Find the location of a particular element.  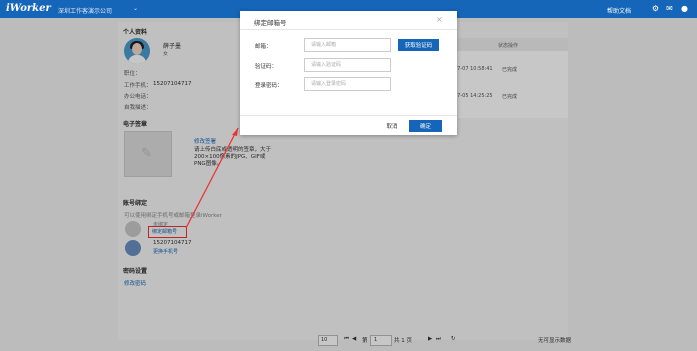

dialog-title: 绑定邮箱号 is located at coordinates (270, 23).